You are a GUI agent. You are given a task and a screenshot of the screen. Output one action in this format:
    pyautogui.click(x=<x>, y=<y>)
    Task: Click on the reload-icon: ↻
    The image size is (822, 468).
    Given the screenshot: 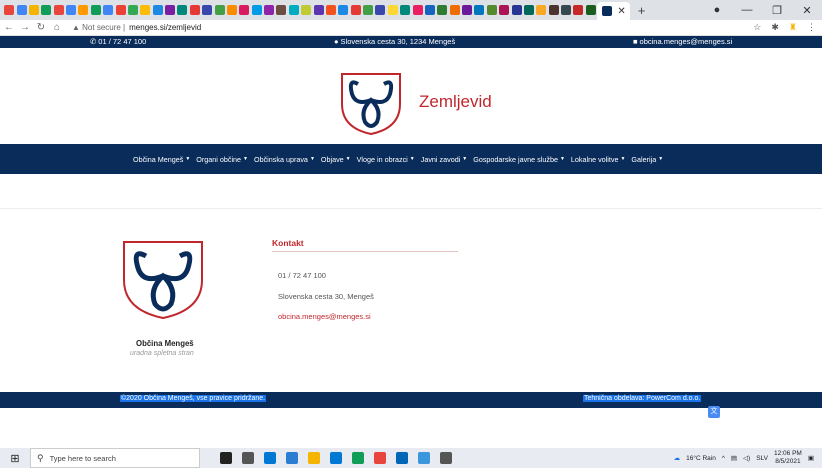 What is the action you would take?
    pyautogui.click(x=41, y=27)
    